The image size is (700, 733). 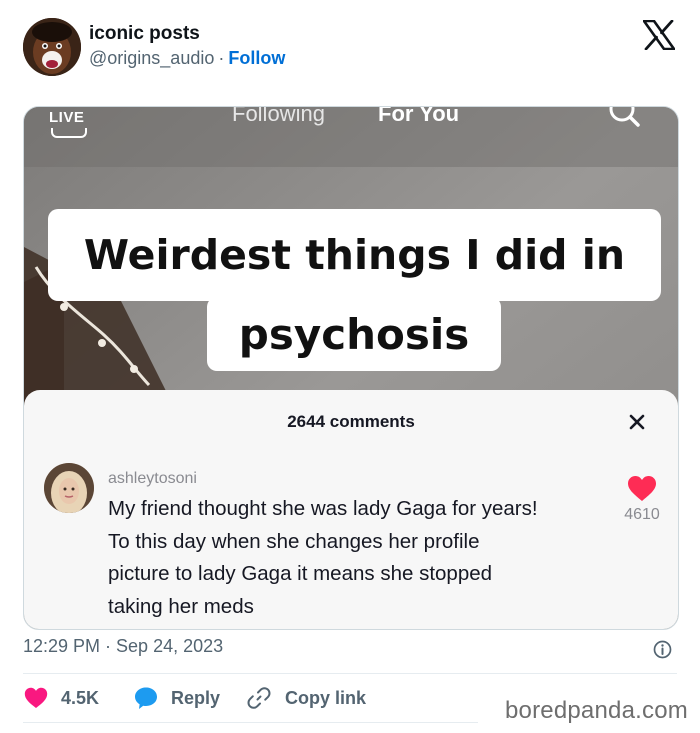 I want to click on close-icon, so click(x=637, y=422).